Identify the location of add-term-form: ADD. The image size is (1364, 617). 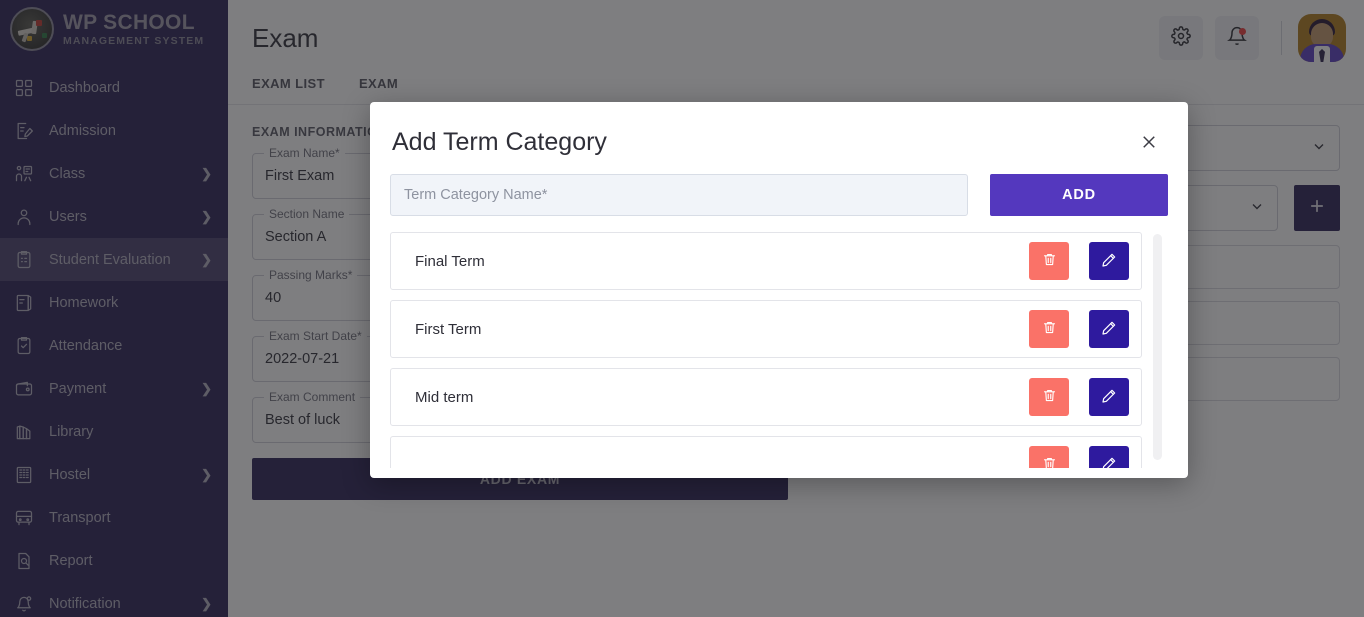
(779, 186).